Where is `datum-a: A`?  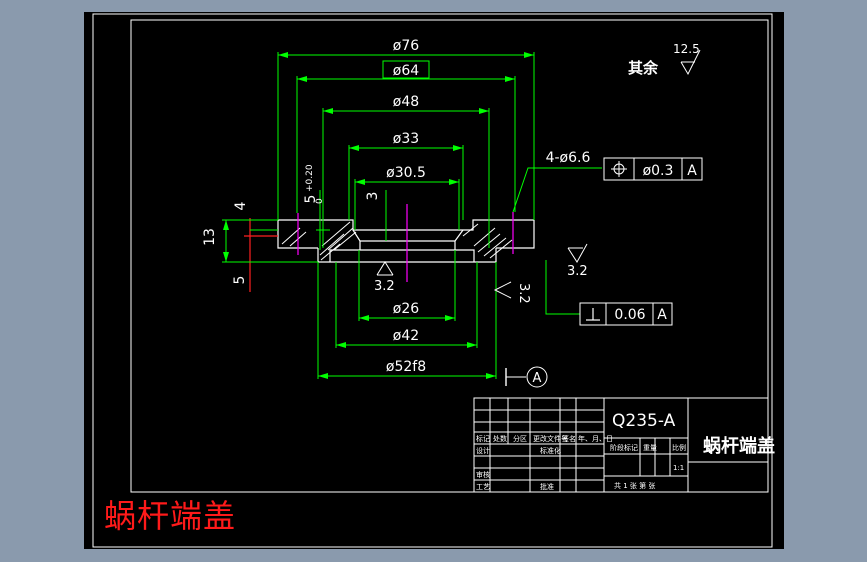
datum-a: A is located at coordinates (526, 377).